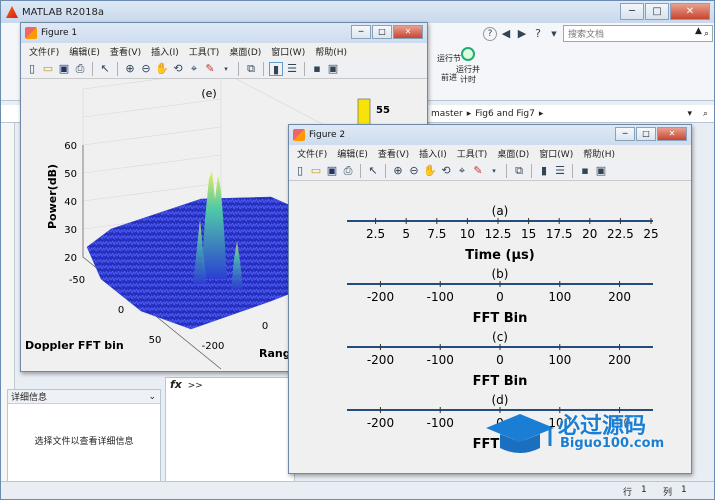 The width and height of the screenshot is (715, 500). What do you see at coordinates (224, 33) in the screenshot?
I see `figure1-titlebar: Figure 1 ─ □ ✕` at bounding box center [224, 33].